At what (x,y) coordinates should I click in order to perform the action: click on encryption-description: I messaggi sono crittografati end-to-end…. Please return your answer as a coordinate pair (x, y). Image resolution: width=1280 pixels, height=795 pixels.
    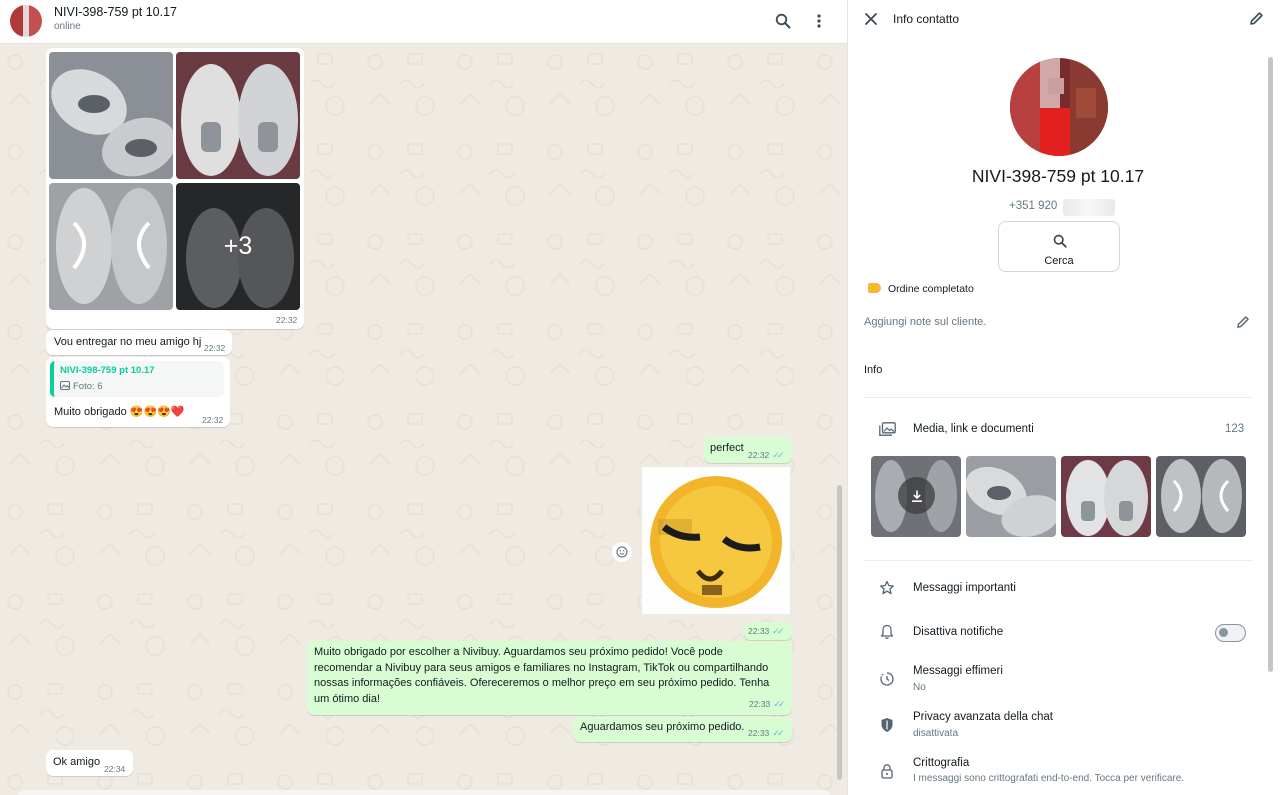
    Looking at the image, I should click on (1049, 778).